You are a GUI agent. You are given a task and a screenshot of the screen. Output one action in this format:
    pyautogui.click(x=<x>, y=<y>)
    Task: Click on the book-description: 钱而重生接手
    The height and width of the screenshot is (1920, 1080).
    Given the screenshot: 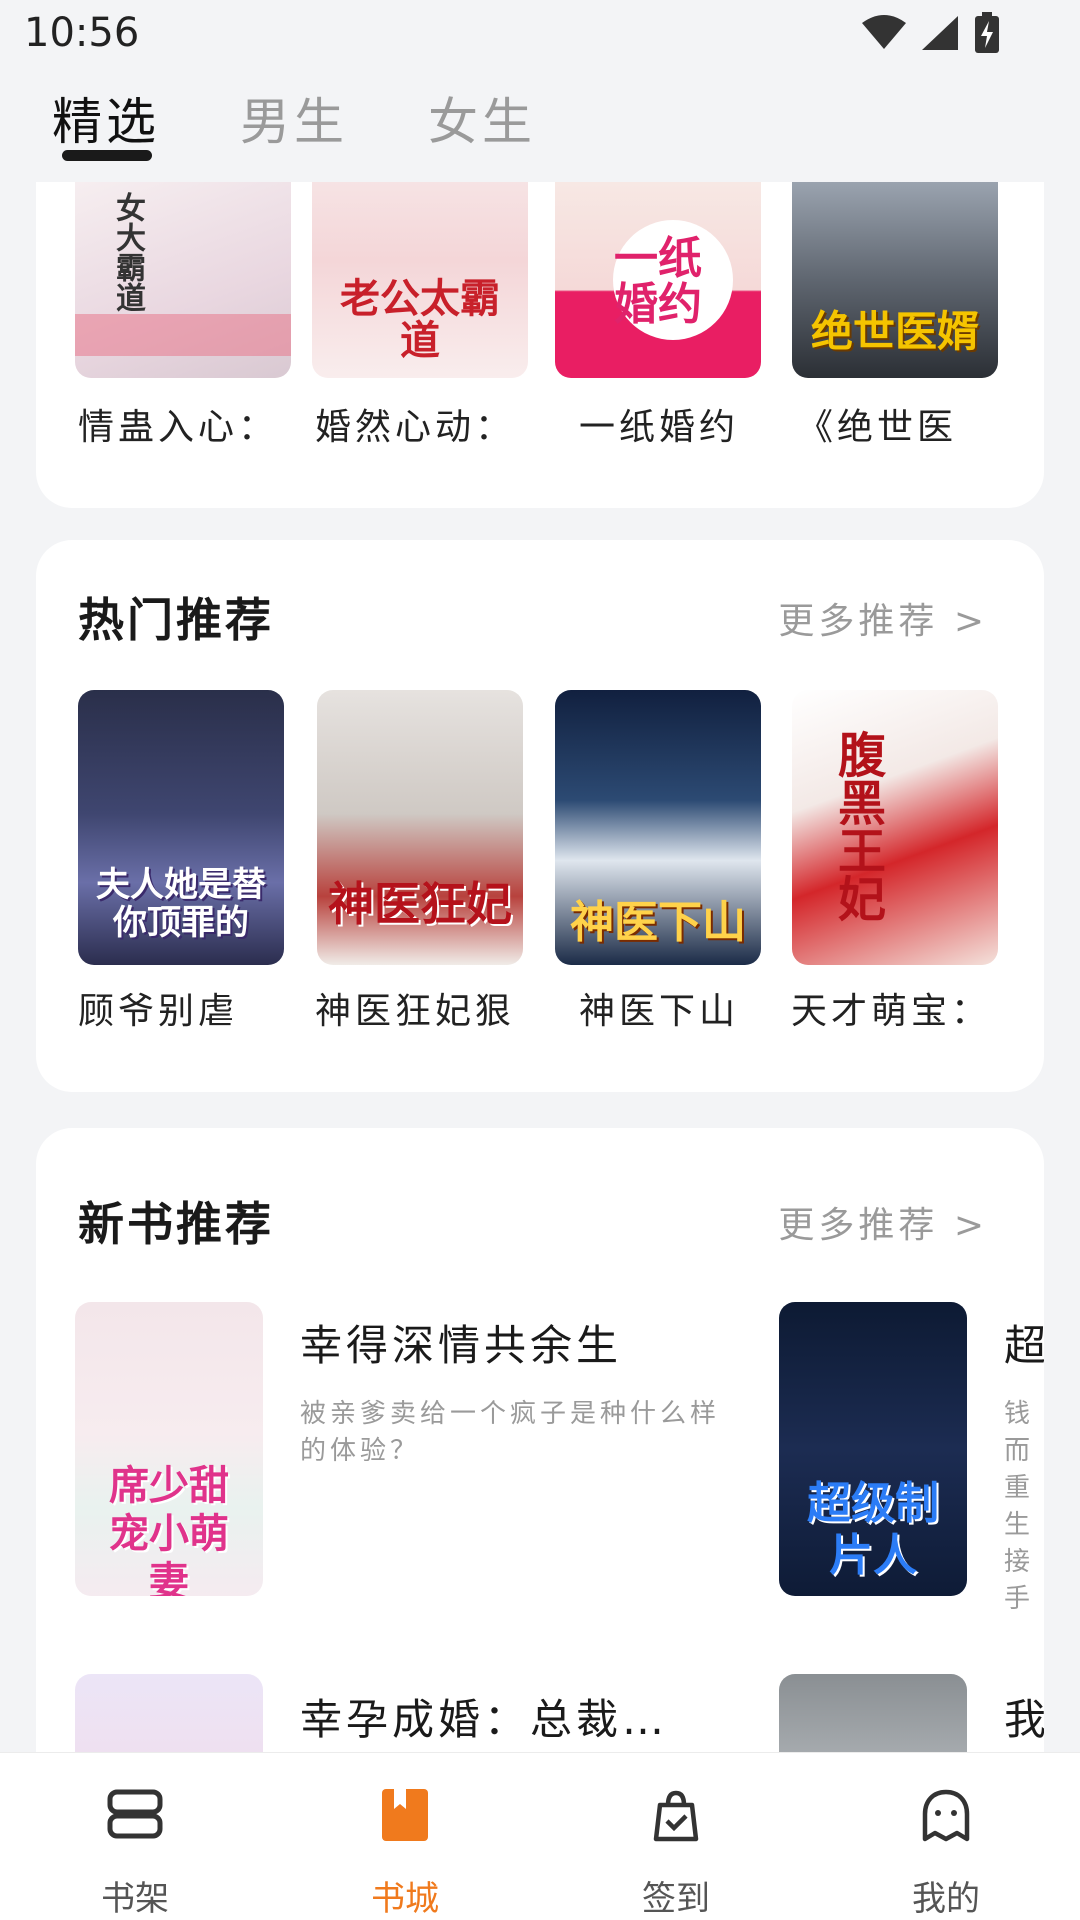 What is the action you would take?
    pyautogui.click(x=1019, y=1506)
    